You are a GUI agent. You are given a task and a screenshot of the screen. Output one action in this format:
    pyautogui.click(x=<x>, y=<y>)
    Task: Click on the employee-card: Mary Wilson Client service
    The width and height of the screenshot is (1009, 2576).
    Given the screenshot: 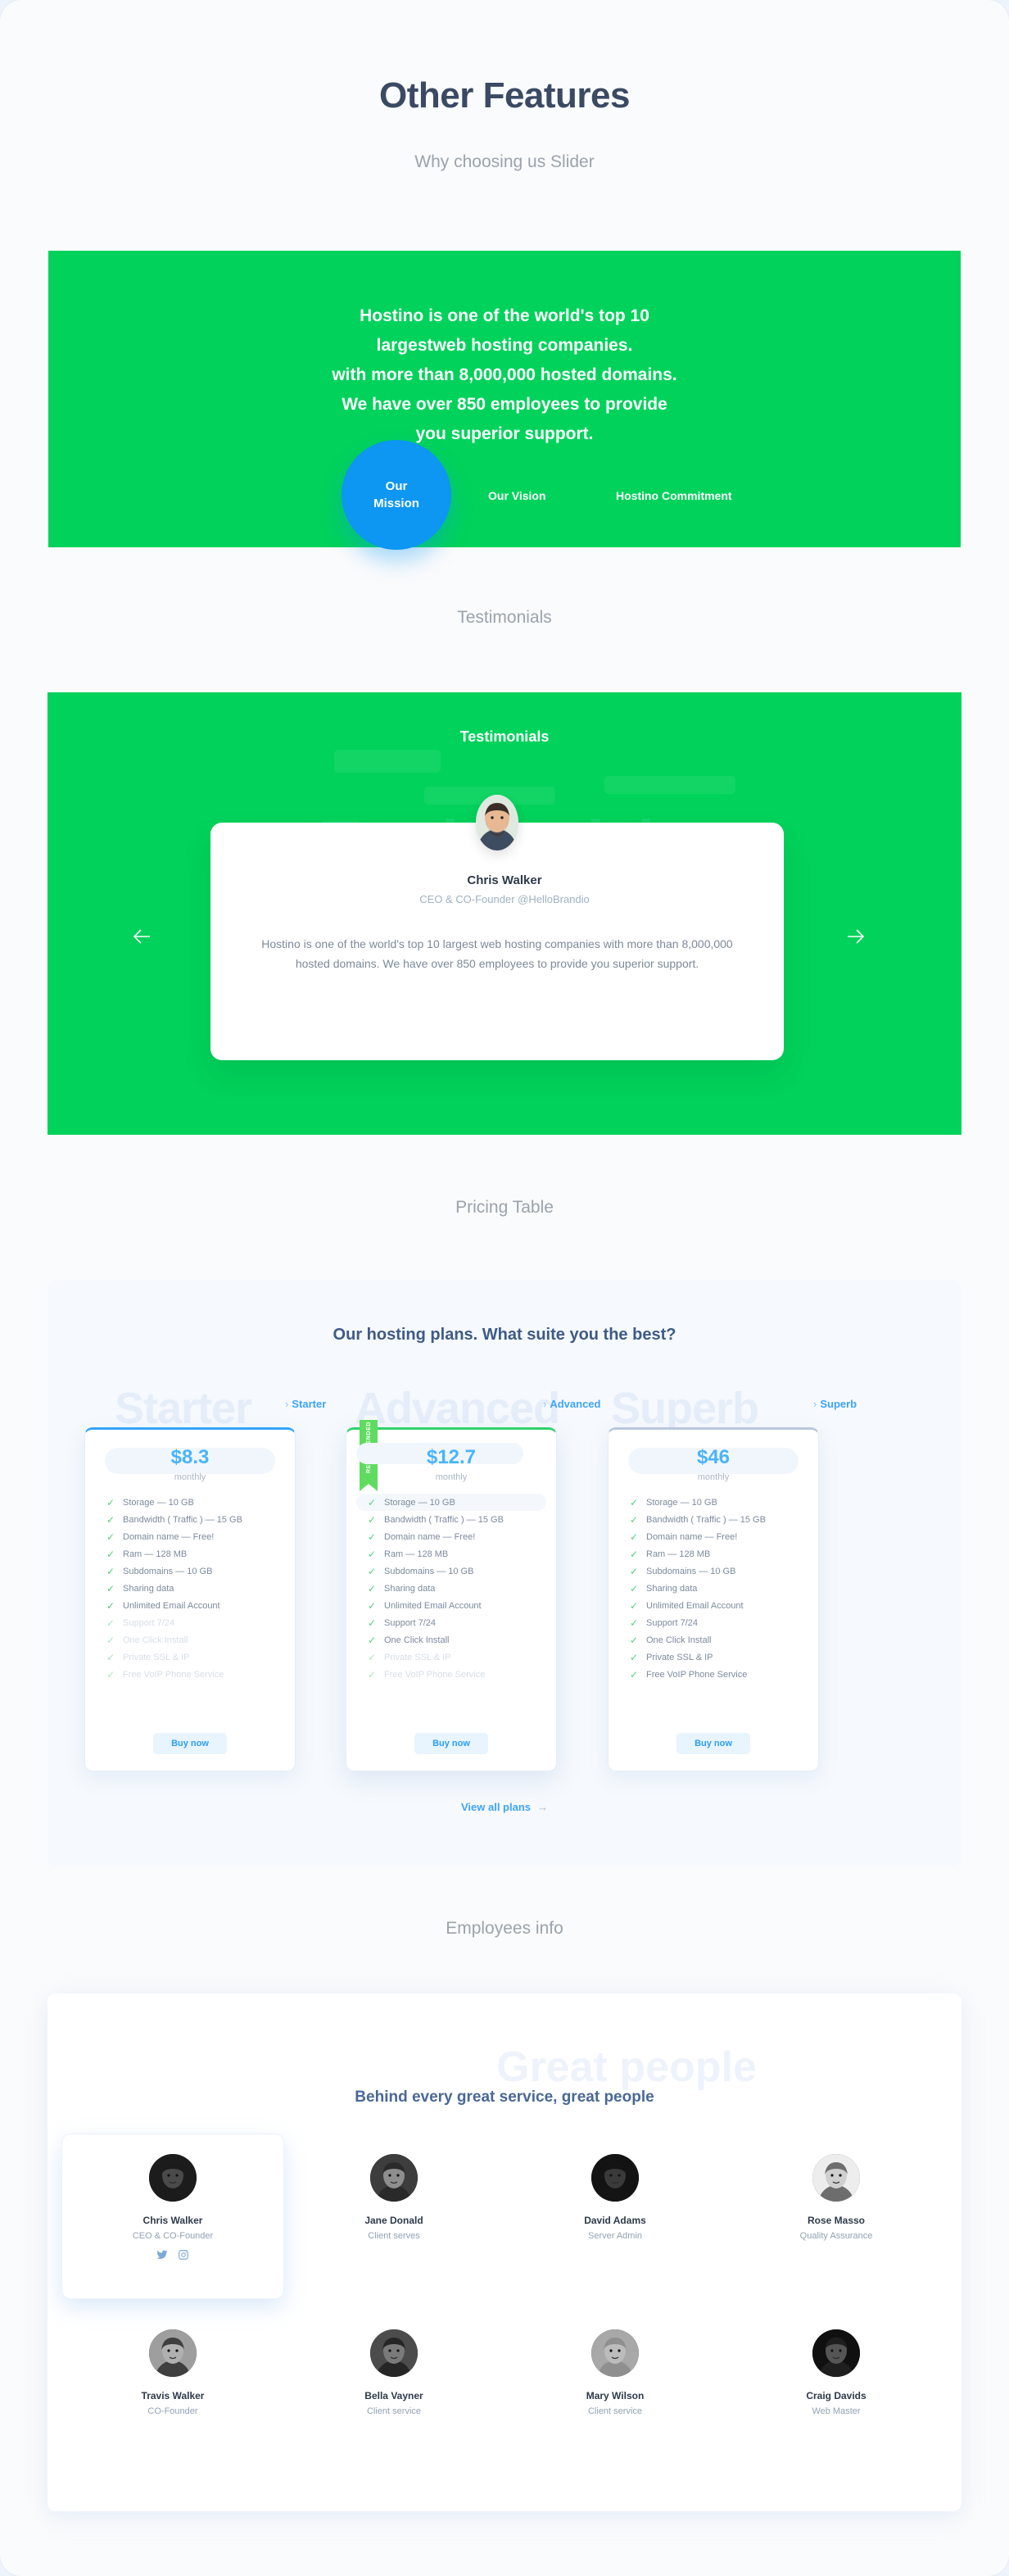 What is the action you would take?
    pyautogui.click(x=615, y=2392)
    